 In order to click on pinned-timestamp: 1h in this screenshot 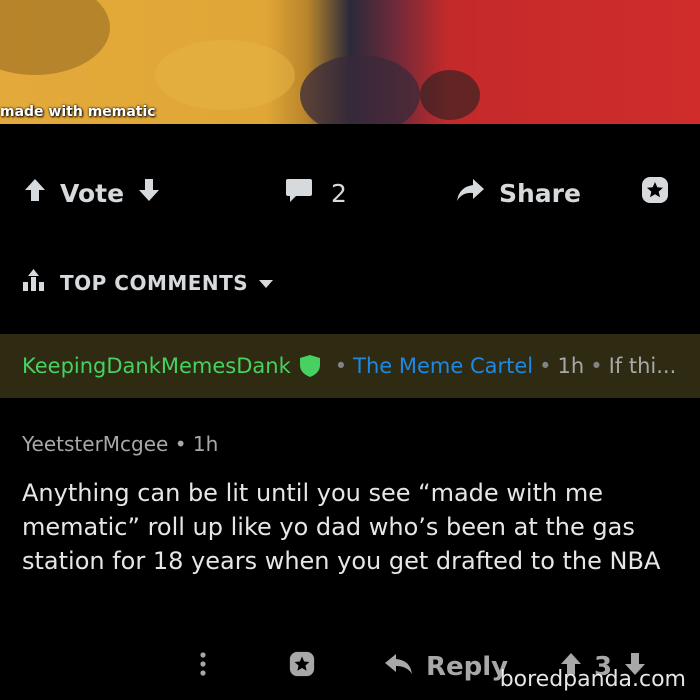, I will do `click(571, 366)`.